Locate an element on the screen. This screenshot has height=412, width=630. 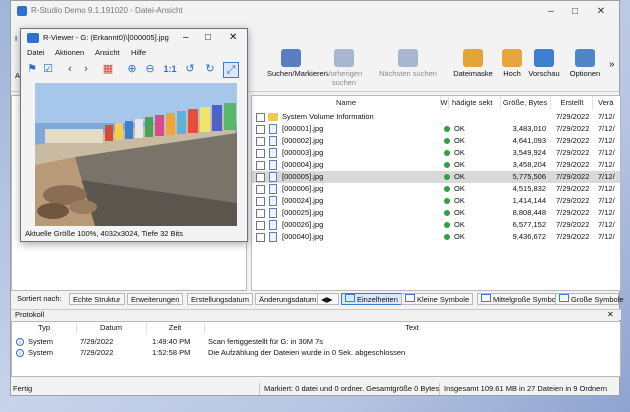
view-medium-icons-button: Mittelgroße Symbole is located at coordinates (521, 299).